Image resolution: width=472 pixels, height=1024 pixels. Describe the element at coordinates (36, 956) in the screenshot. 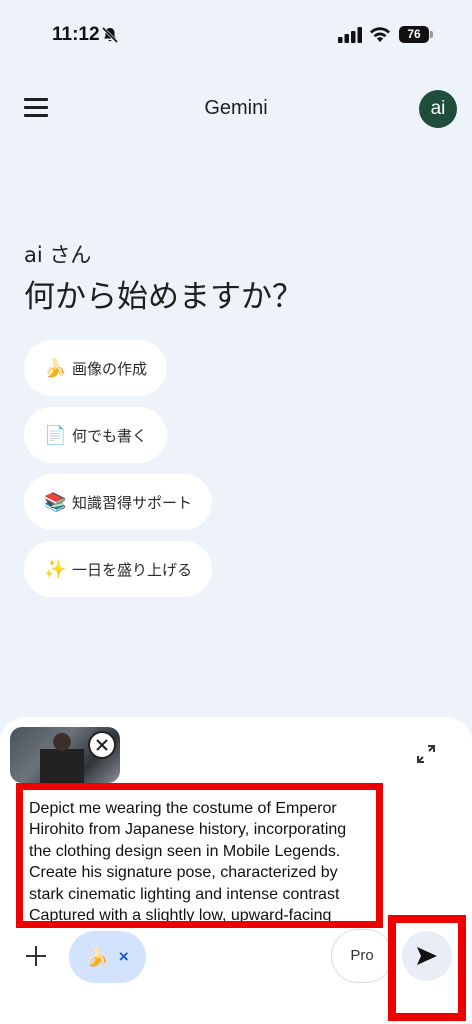

I see `plus-icon` at that location.